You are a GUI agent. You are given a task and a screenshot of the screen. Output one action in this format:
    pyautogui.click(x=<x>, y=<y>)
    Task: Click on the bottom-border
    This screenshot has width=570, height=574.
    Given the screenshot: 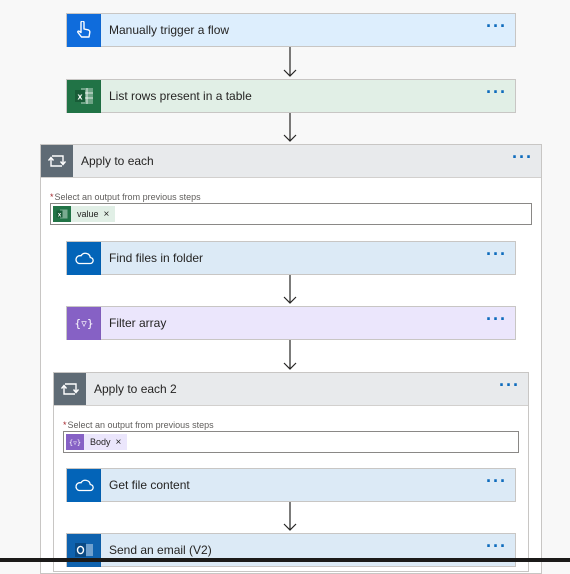 What is the action you would take?
    pyautogui.click(x=285, y=560)
    